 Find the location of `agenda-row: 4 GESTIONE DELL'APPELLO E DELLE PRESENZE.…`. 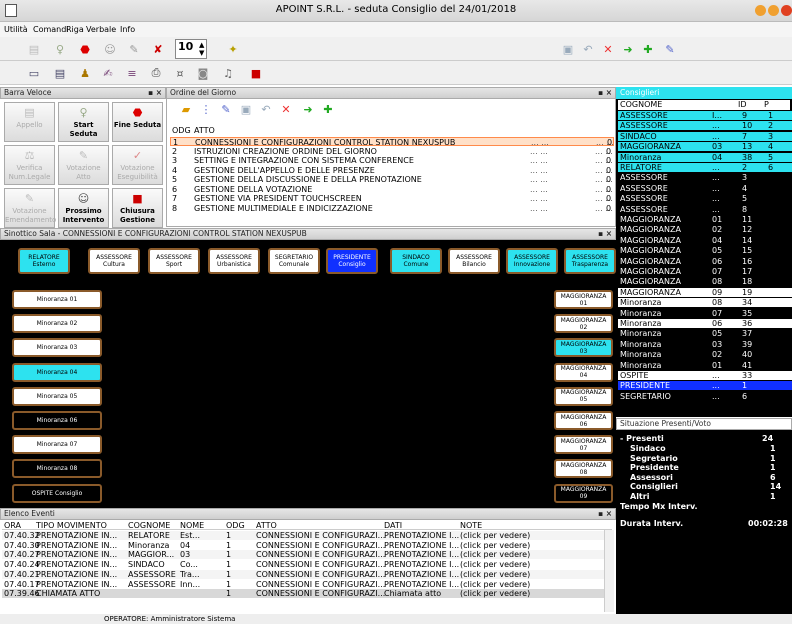

agenda-row: 4 GESTIONE DELL'APPELLO E DELLE PRESENZE.… is located at coordinates (392, 170).